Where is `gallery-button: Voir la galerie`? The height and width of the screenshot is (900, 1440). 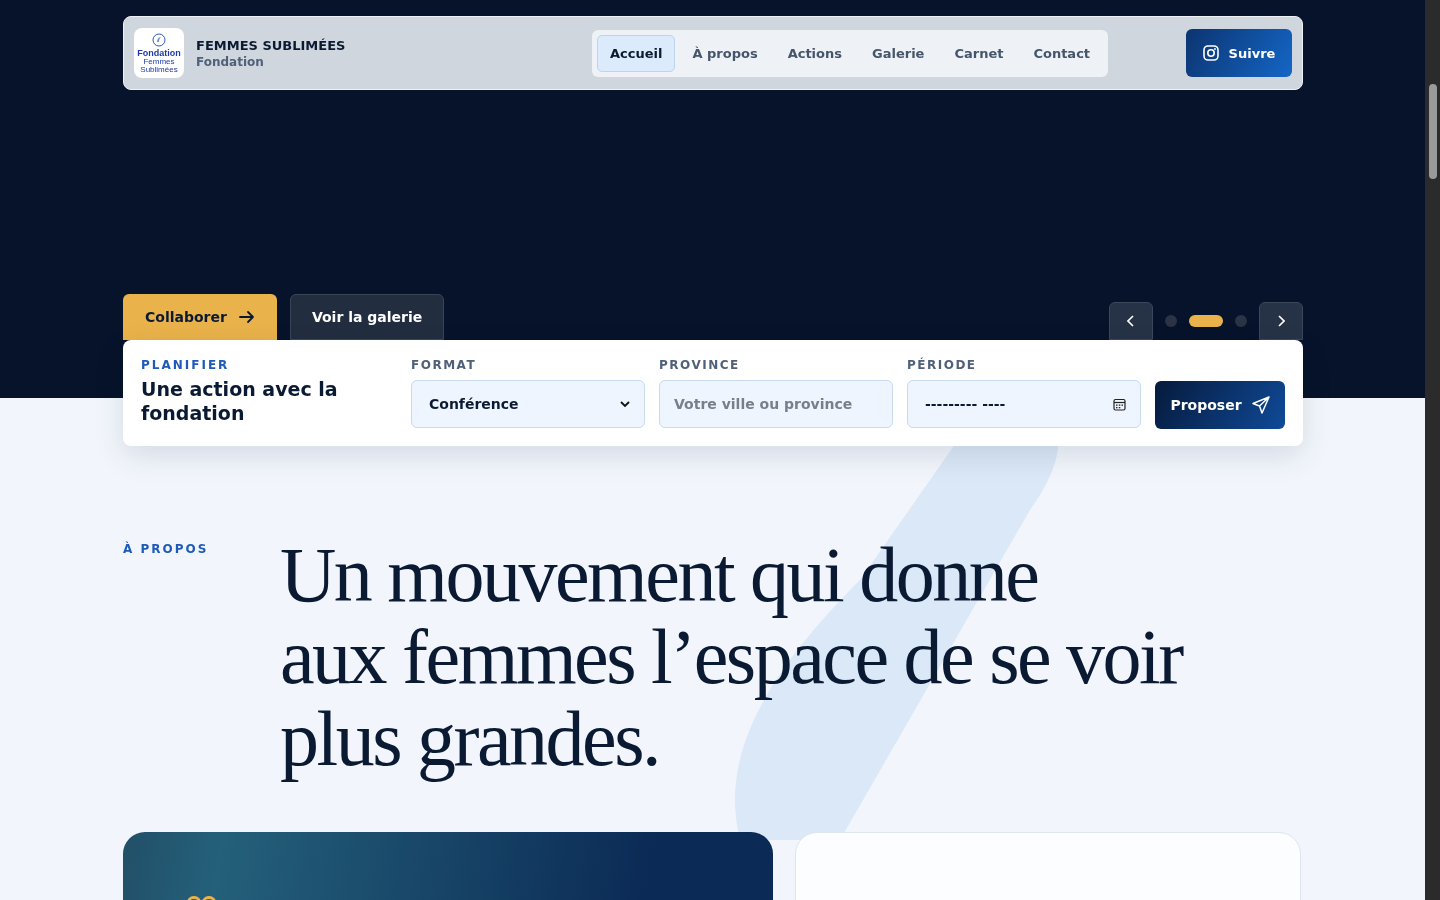 gallery-button: Voir la galerie is located at coordinates (367, 317).